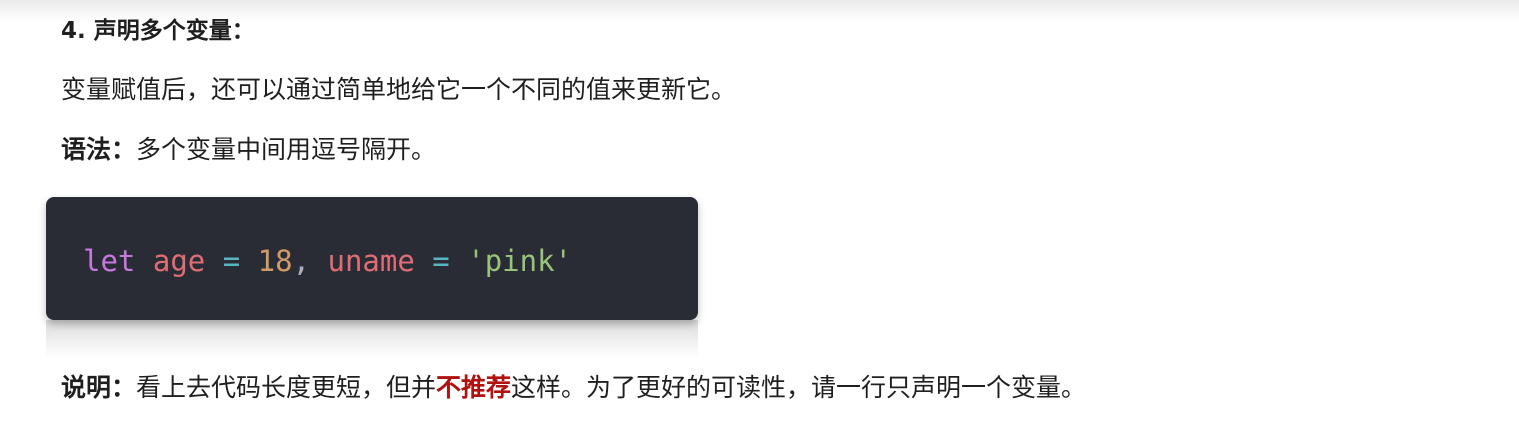 The height and width of the screenshot is (434, 1519). I want to click on note-emphasis: 不推荐, so click(474, 387).